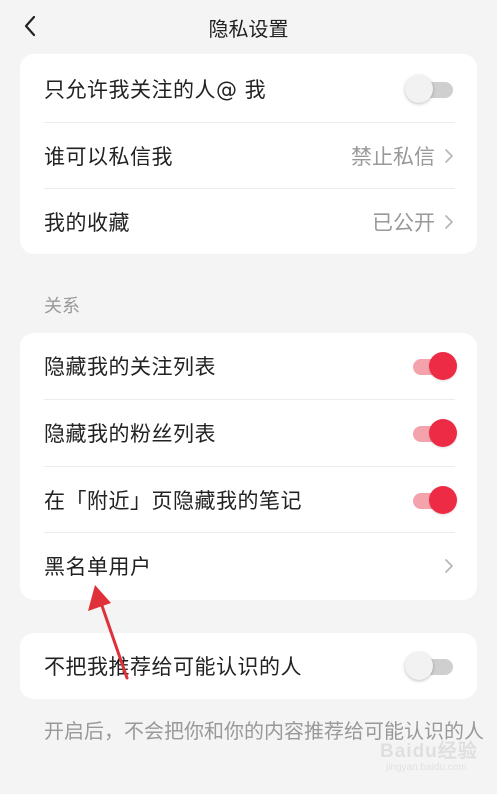 Image resolution: width=497 pixels, height=794 pixels. I want to click on row-value: 已公开, so click(403, 223).